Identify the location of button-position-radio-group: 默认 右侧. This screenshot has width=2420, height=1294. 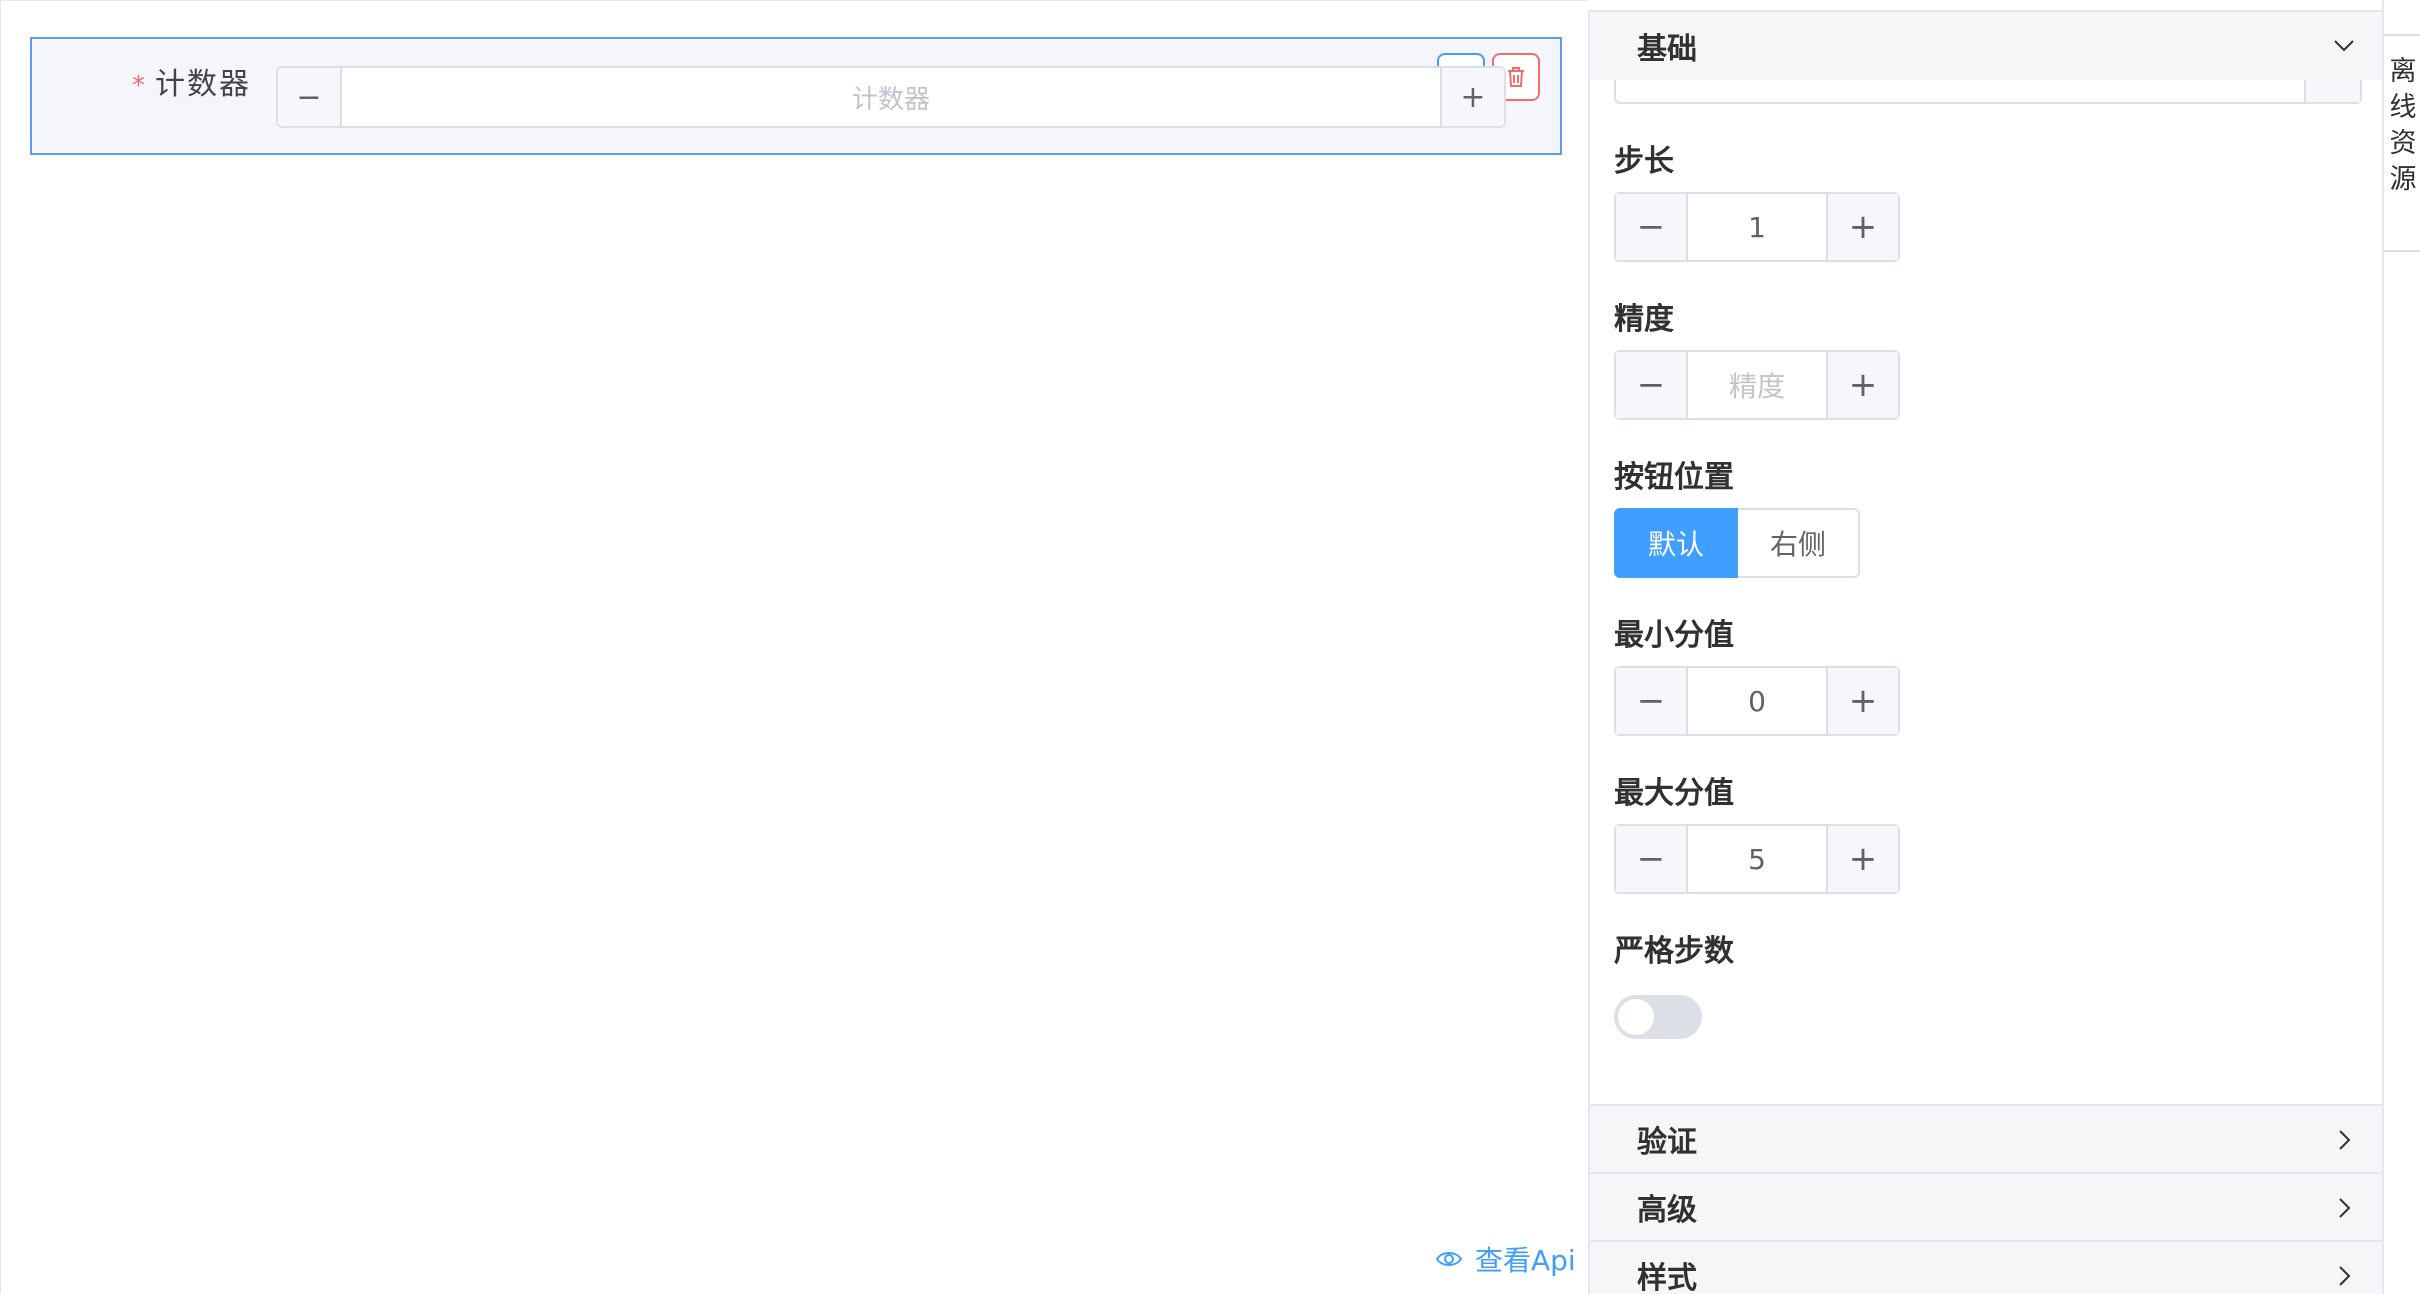
(1737, 543).